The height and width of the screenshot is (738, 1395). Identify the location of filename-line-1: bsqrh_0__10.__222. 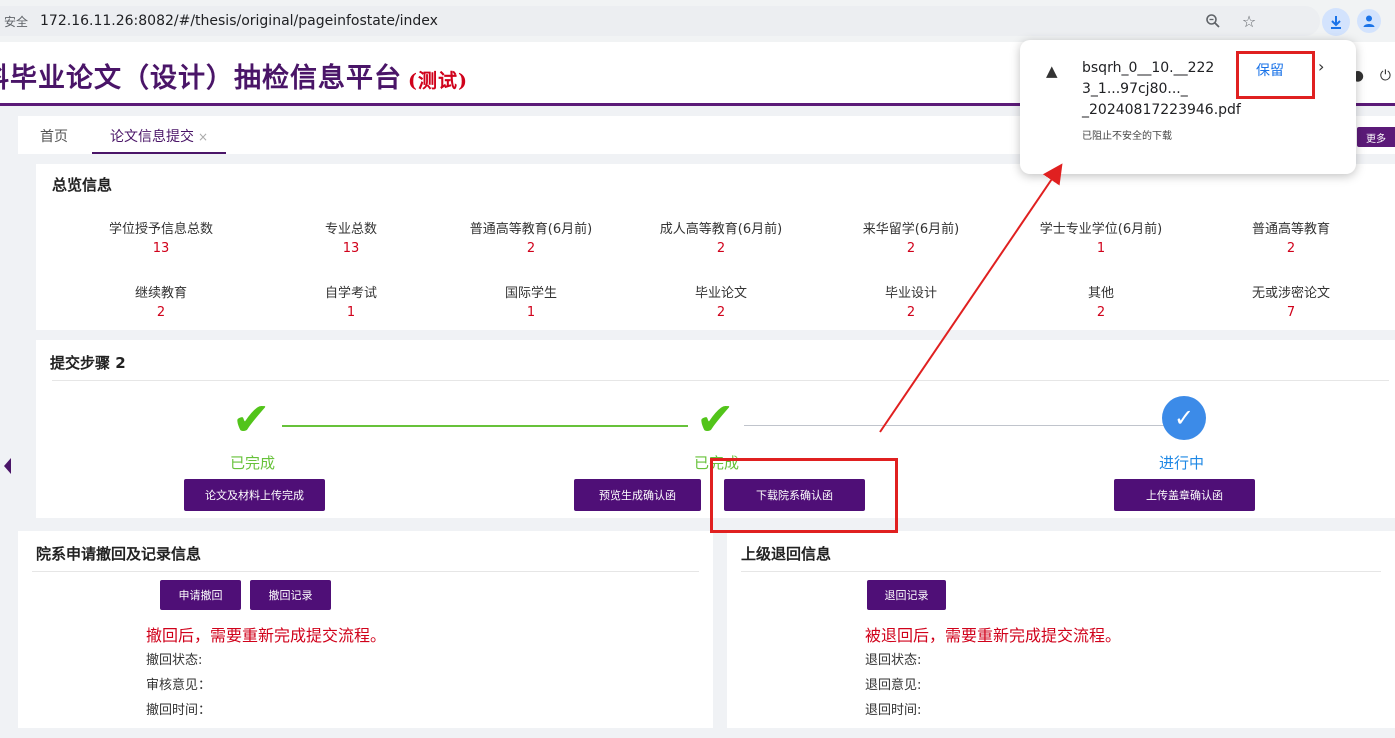
(1148, 68).